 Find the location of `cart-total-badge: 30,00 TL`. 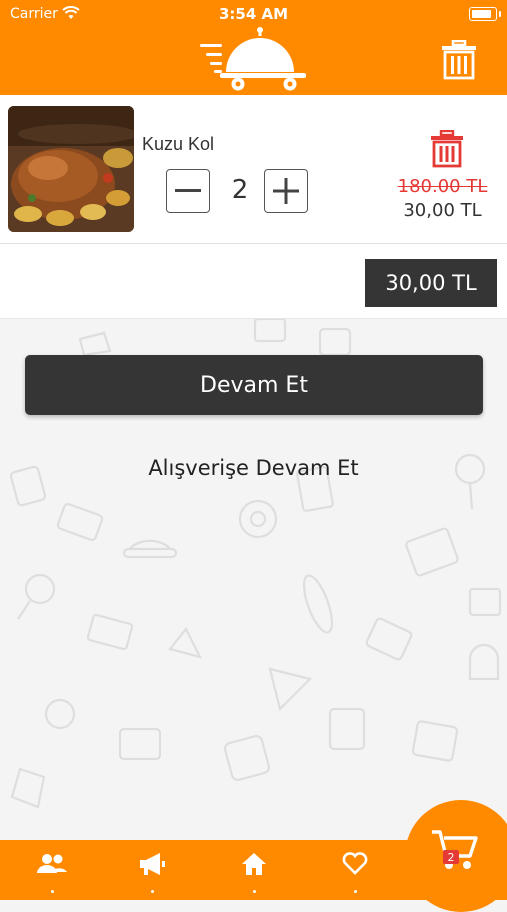

cart-total-badge: 30,00 TL is located at coordinates (431, 283).